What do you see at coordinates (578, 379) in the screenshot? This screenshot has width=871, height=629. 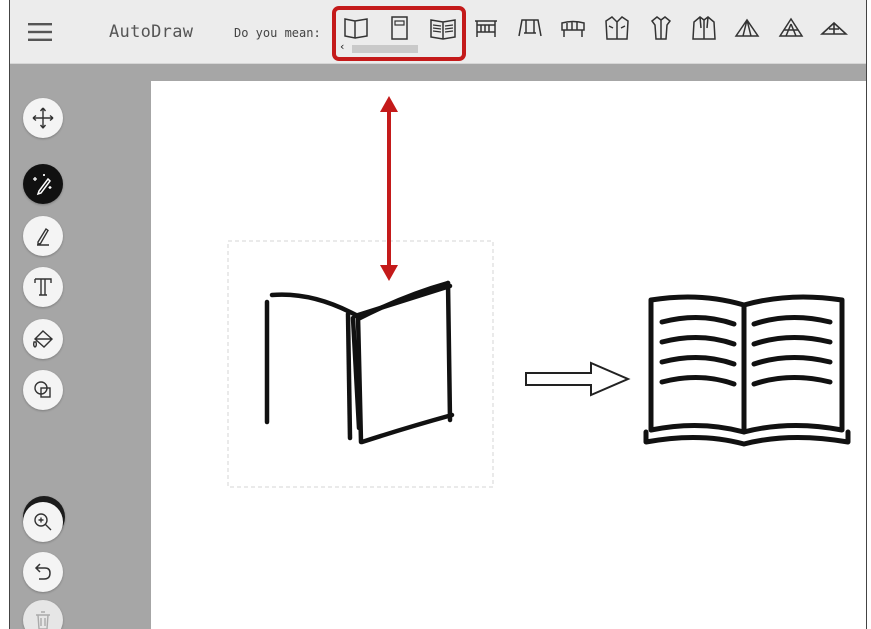 I see `arrow-right-icon` at bounding box center [578, 379].